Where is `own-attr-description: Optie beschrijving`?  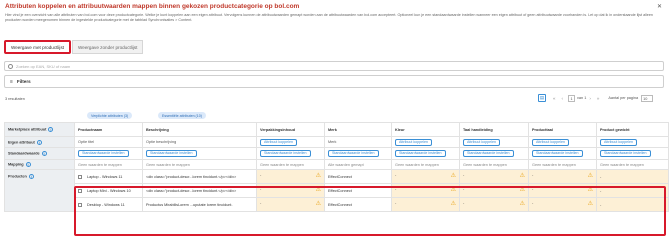 own-attr-description: Optie beschrijving is located at coordinates (199, 142).